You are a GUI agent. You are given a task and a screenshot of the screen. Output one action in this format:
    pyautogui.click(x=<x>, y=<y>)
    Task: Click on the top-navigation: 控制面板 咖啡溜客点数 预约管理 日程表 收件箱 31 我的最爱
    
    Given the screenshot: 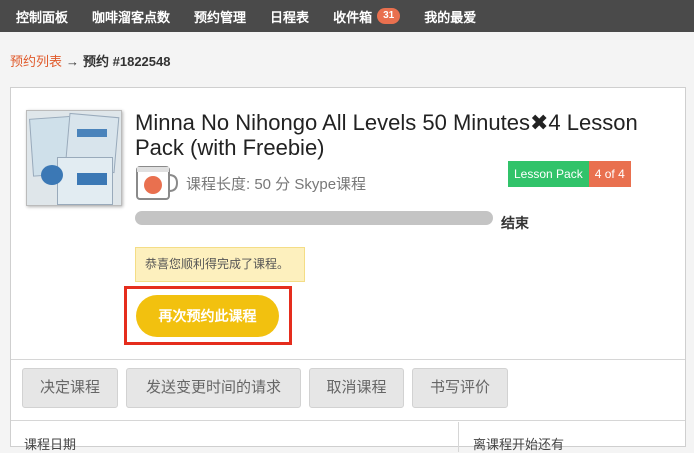 What is the action you would take?
    pyautogui.click(x=347, y=16)
    